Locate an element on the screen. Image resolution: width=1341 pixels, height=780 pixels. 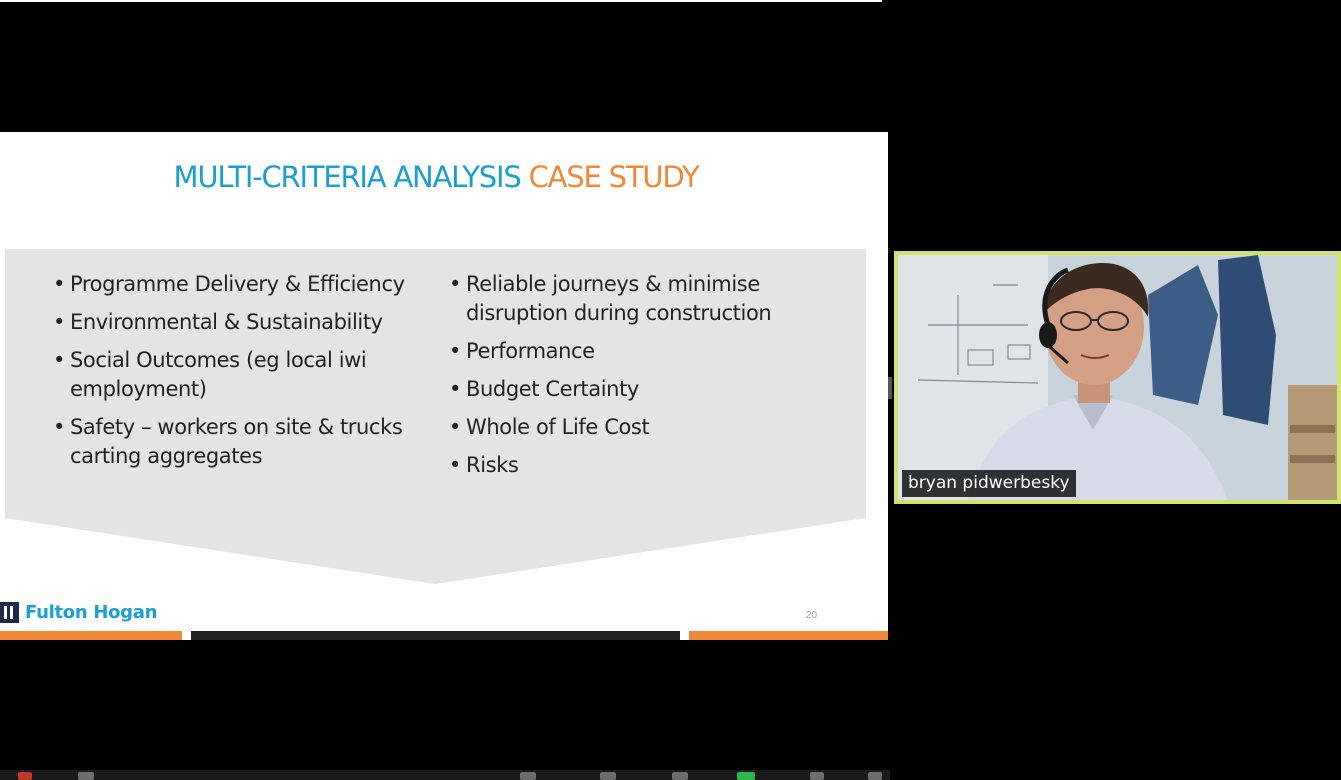
reactions-icon is located at coordinates (680, 776).